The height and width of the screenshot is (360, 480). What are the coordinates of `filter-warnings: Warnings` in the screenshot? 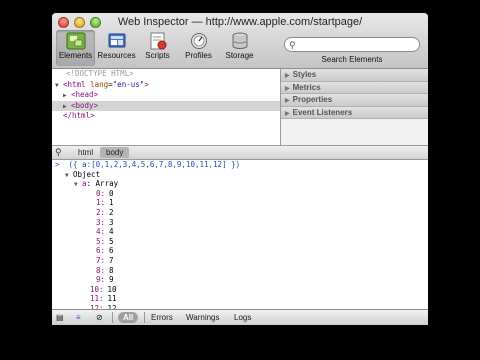 It's located at (203, 317).